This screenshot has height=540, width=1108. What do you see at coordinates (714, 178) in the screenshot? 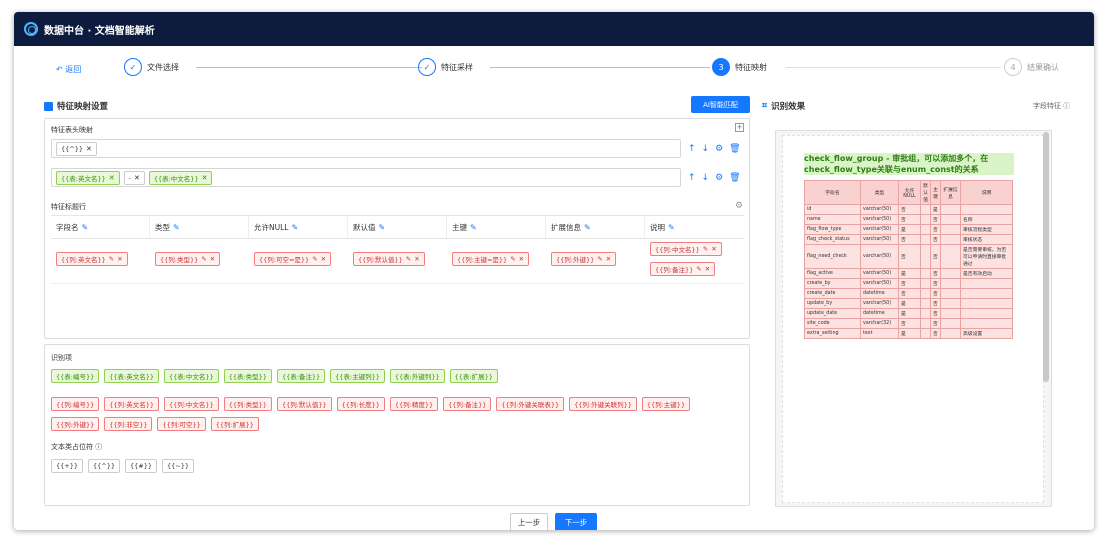
I see `row-ops: ↑ ↓ ⚙ 🗑` at bounding box center [714, 178].